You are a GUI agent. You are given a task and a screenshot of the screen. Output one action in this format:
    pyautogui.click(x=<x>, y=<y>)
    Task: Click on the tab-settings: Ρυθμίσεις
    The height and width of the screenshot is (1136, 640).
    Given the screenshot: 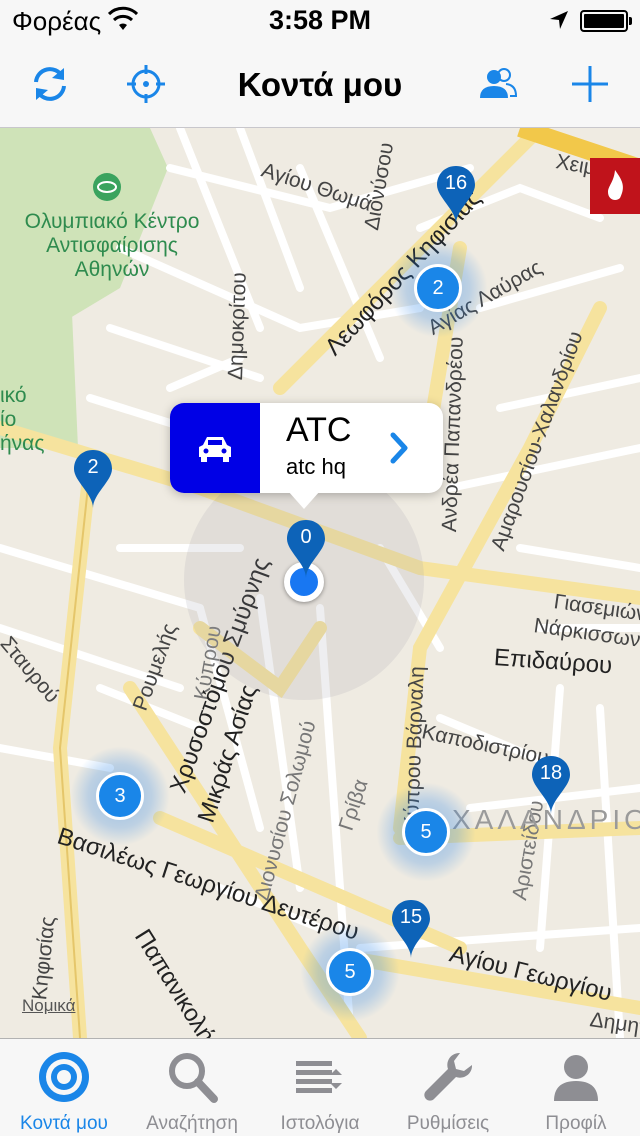 What is the action you would take?
    pyautogui.click(x=448, y=1087)
    